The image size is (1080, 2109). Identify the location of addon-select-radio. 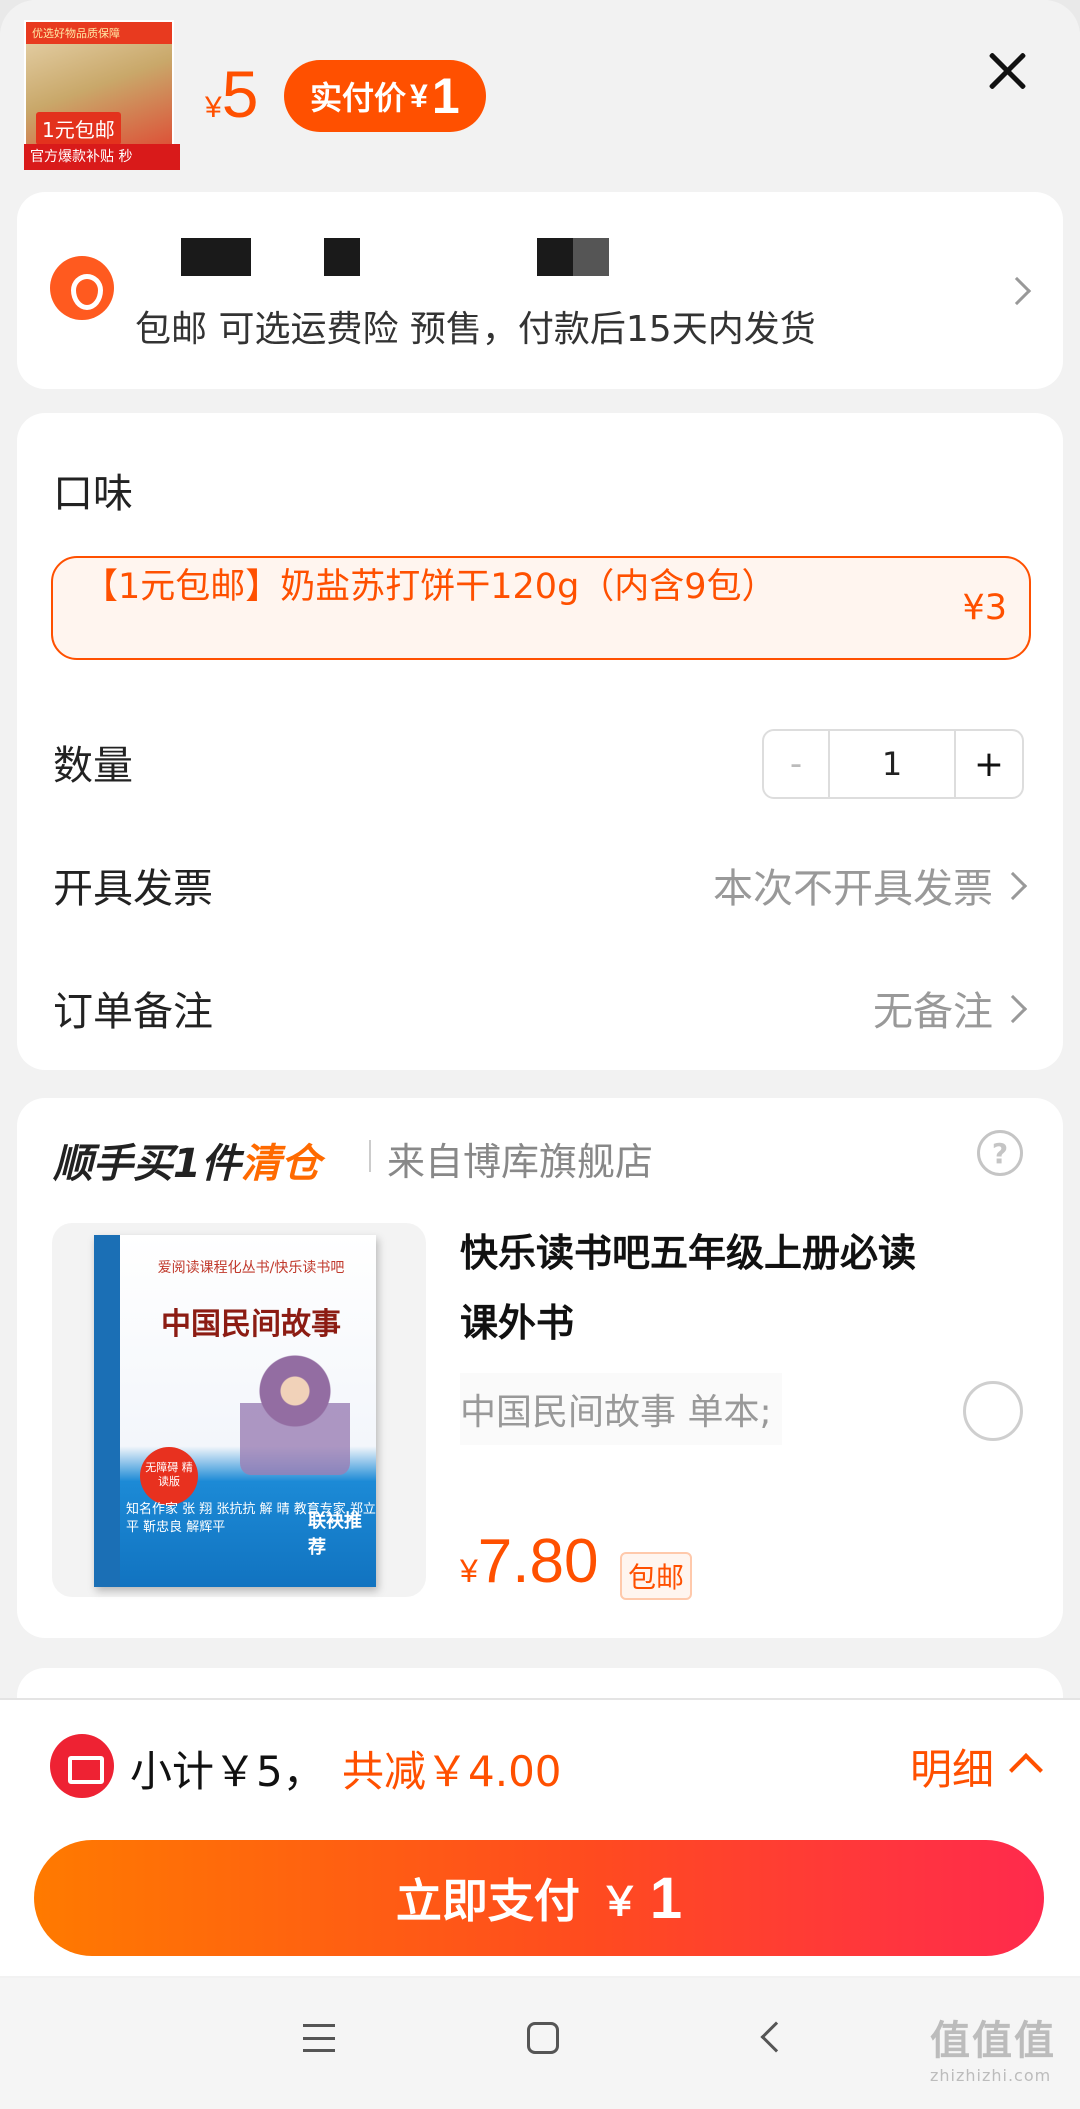
(993, 1411).